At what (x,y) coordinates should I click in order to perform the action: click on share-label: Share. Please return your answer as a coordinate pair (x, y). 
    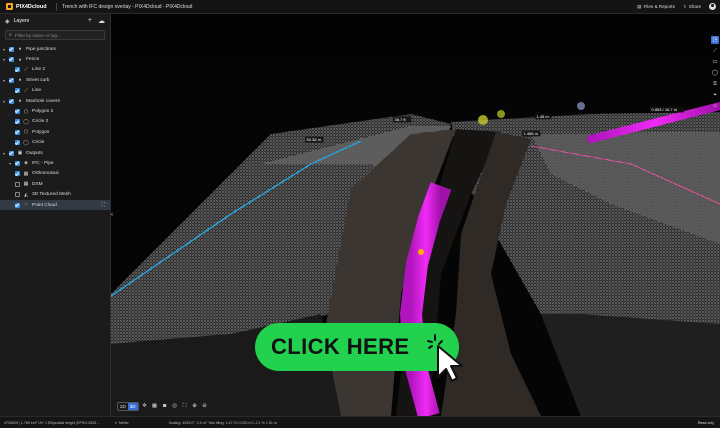
    Looking at the image, I should click on (694, 6).